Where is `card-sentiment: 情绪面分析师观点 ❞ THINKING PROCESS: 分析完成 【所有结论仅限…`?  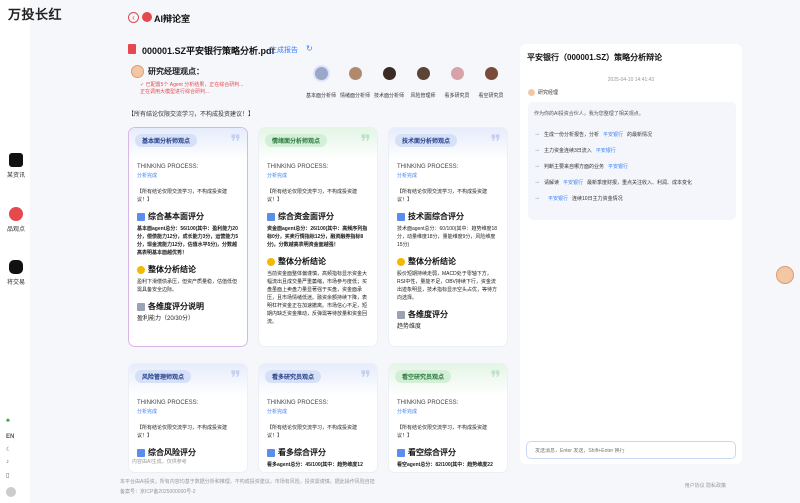 card-sentiment: 情绪面分析师观点 ❞ THINKING PROCESS: 分析完成 【所有结论仅限… is located at coordinates (318, 237).